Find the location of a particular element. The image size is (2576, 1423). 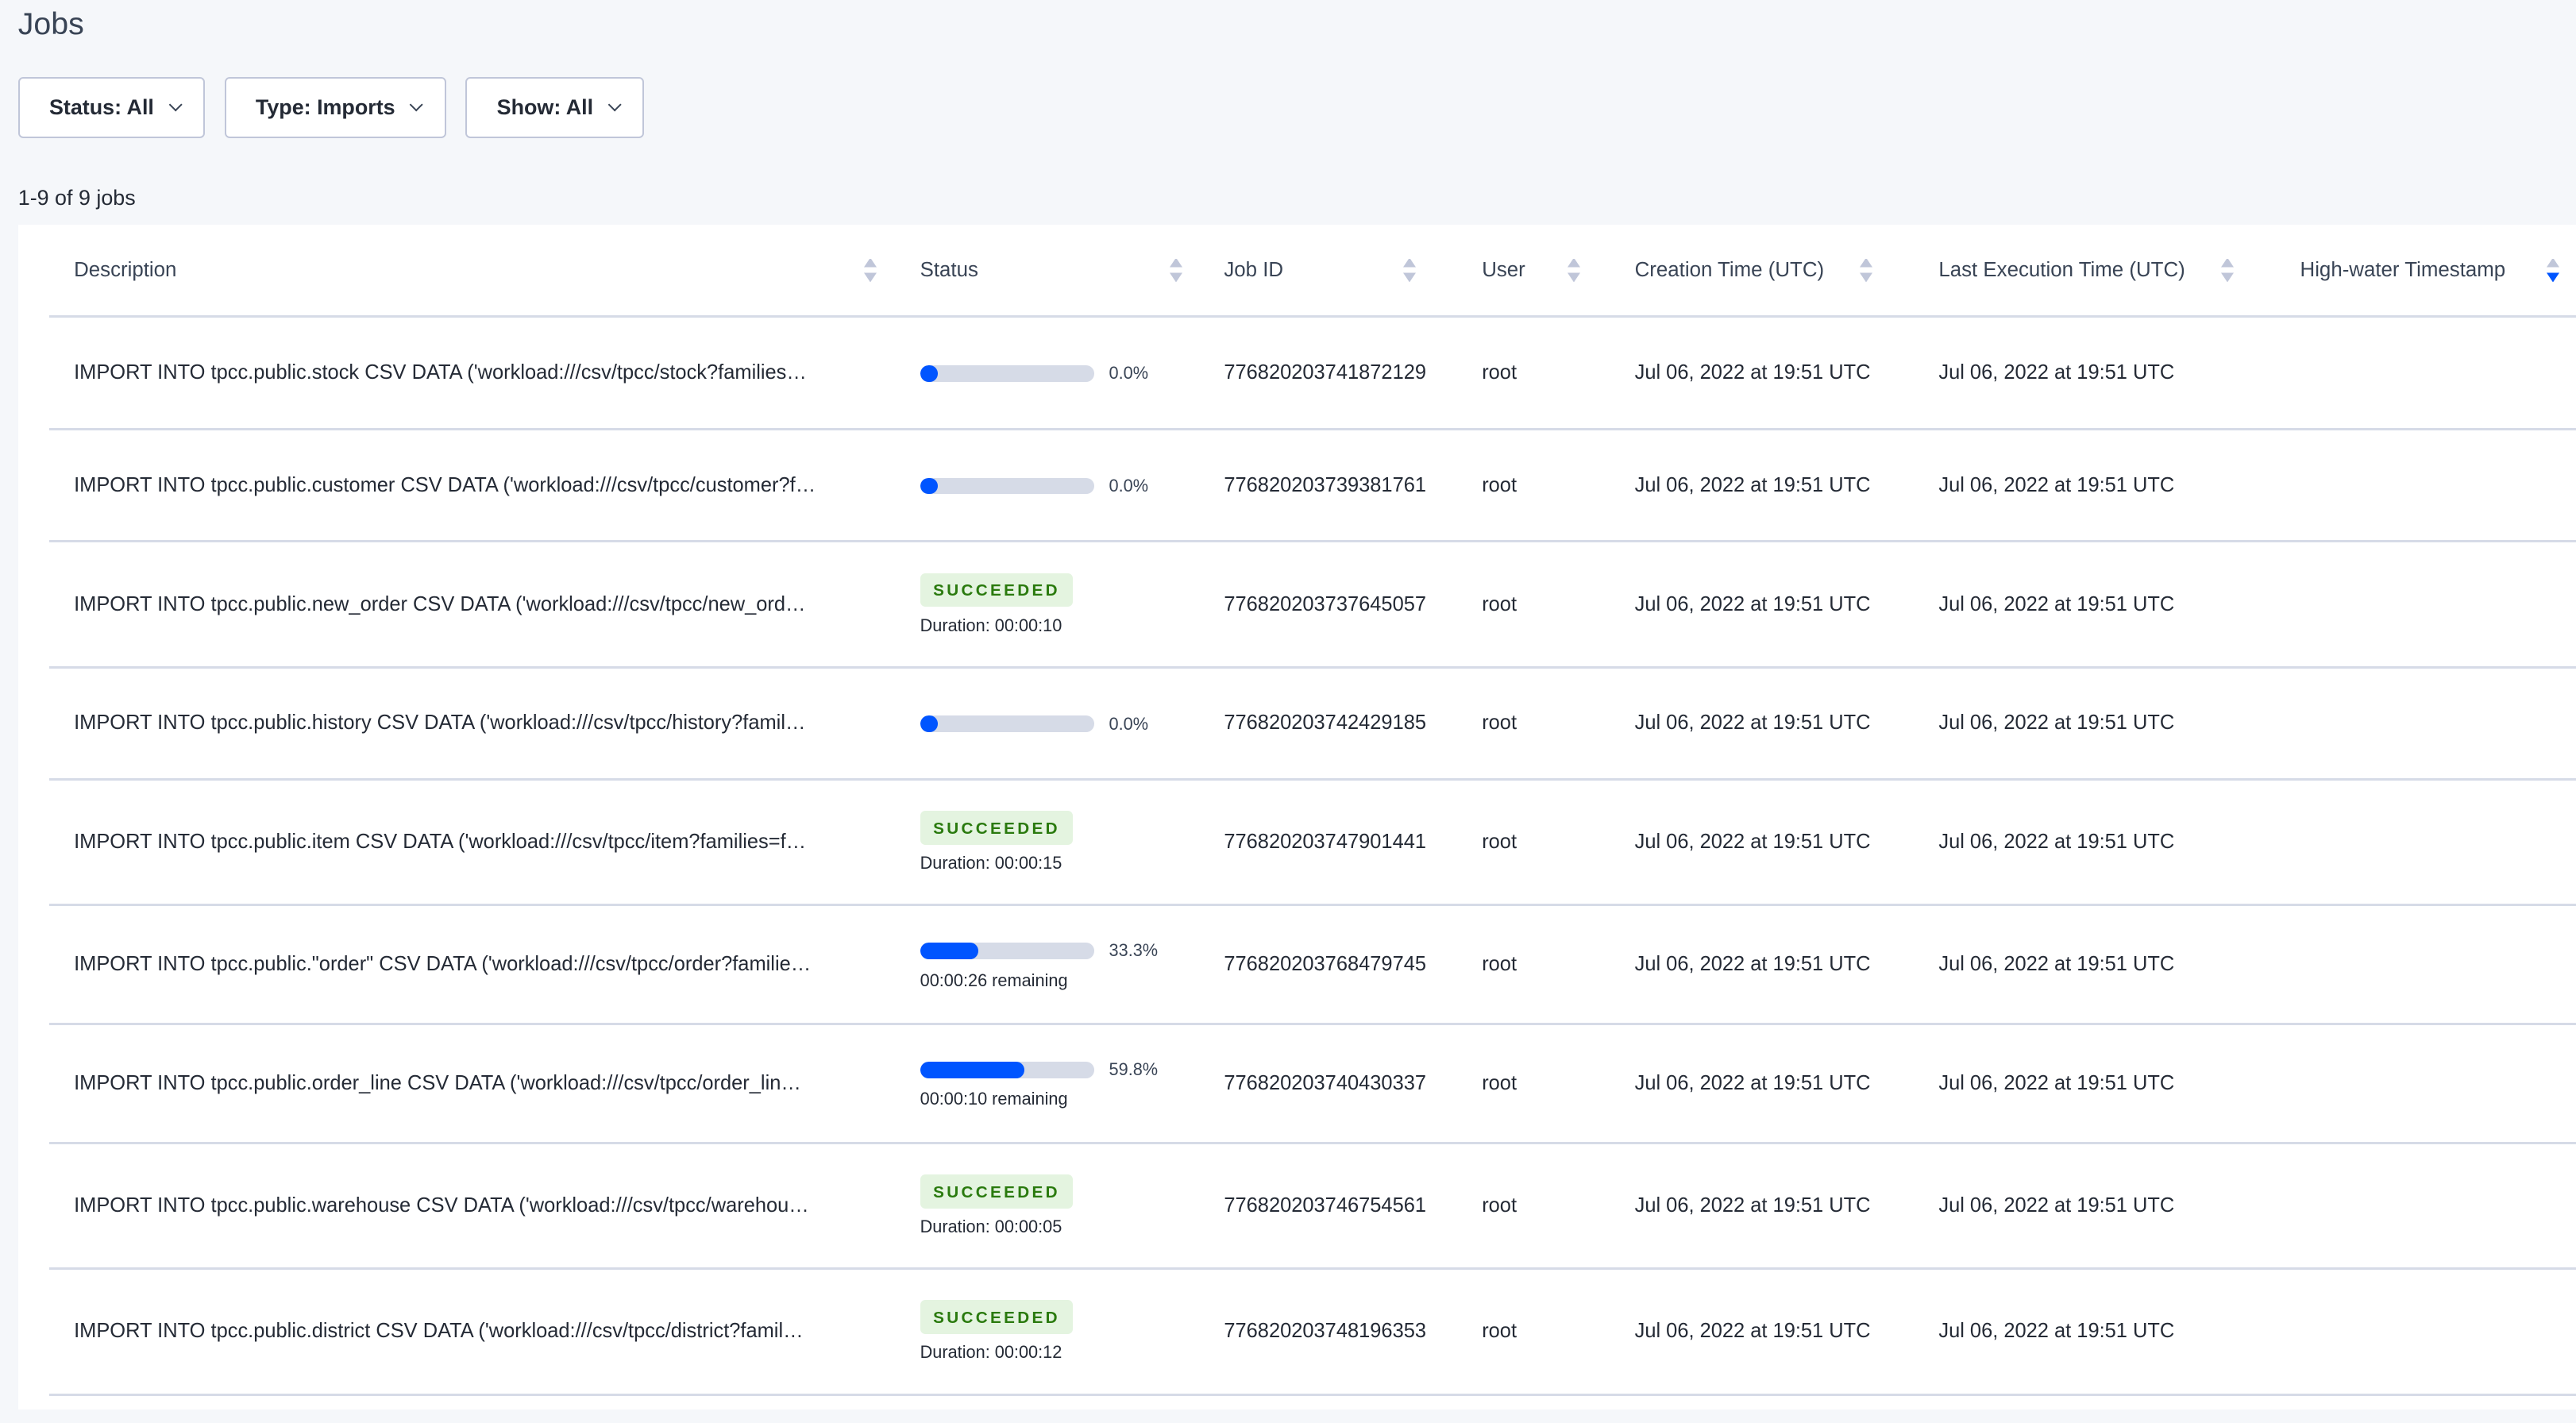

job-status: SUCCEEDED Duration: 00:00:10 is located at coordinates (1048, 604).